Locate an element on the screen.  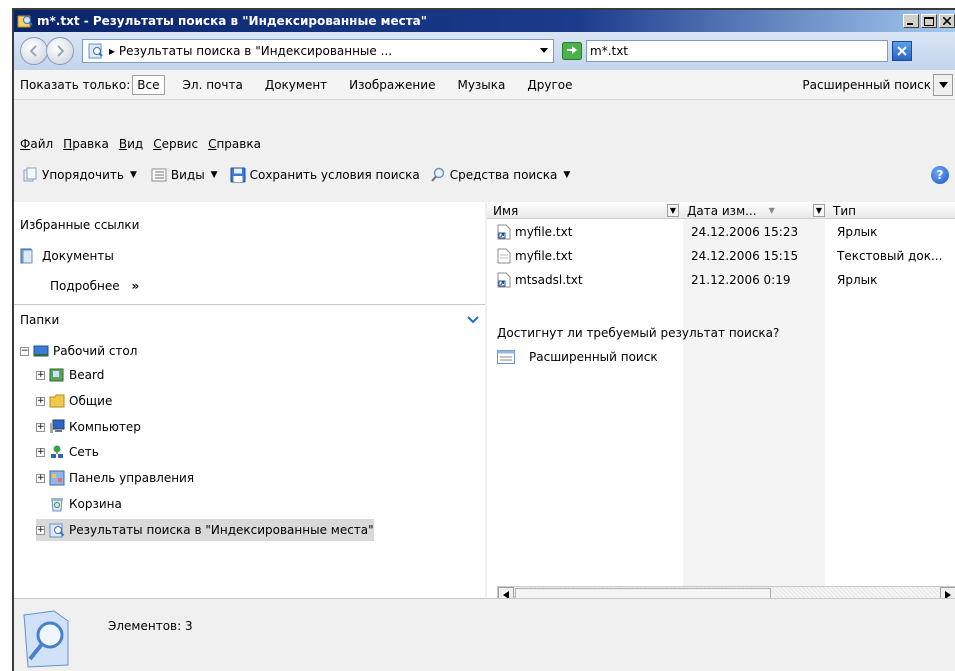
column-header-label: Имя is located at coordinates (506, 210).